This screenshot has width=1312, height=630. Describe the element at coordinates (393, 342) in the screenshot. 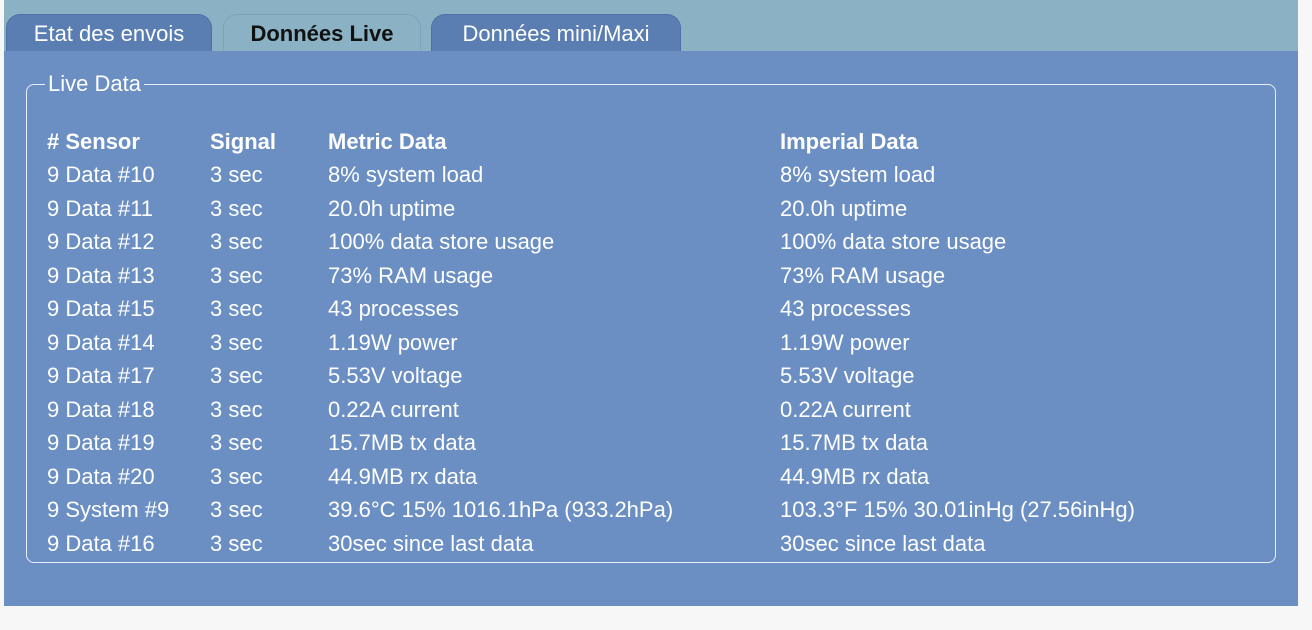

I see `cell-metric-data: 1.19W power` at that location.